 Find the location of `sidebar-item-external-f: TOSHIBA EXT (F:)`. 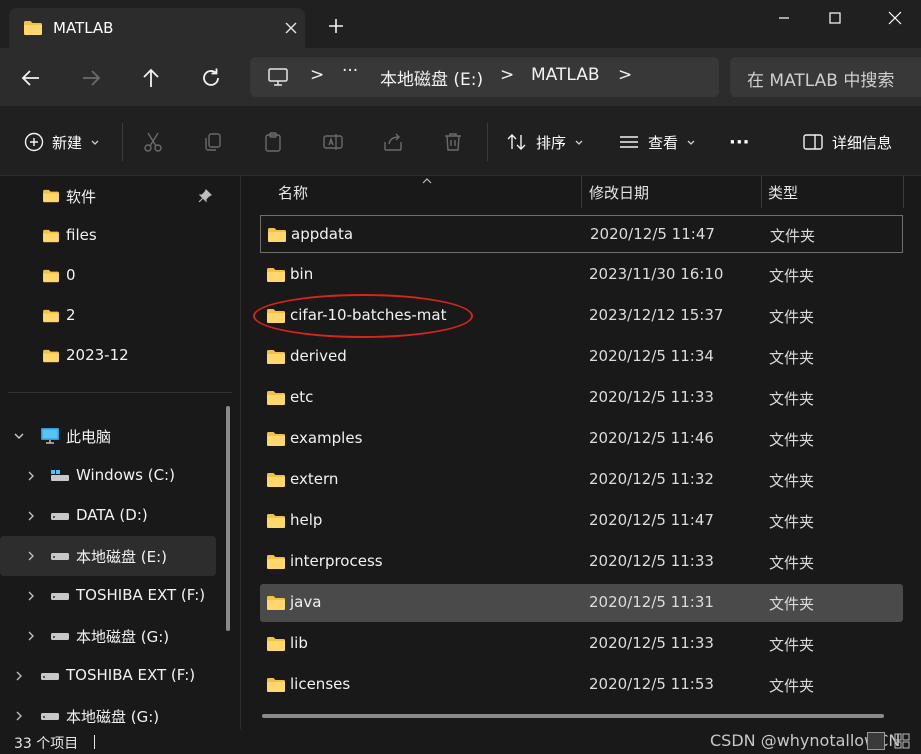

sidebar-item-external-f: TOSHIBA EXT (F:) is located at coordinates (108, 676).